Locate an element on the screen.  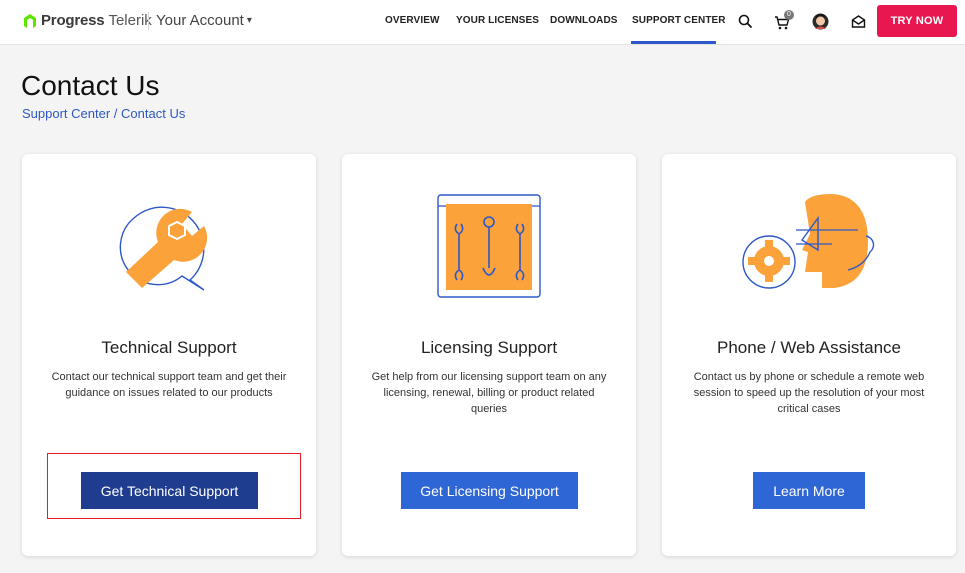
cart-button: 0 is located at coordinates (786, 21).